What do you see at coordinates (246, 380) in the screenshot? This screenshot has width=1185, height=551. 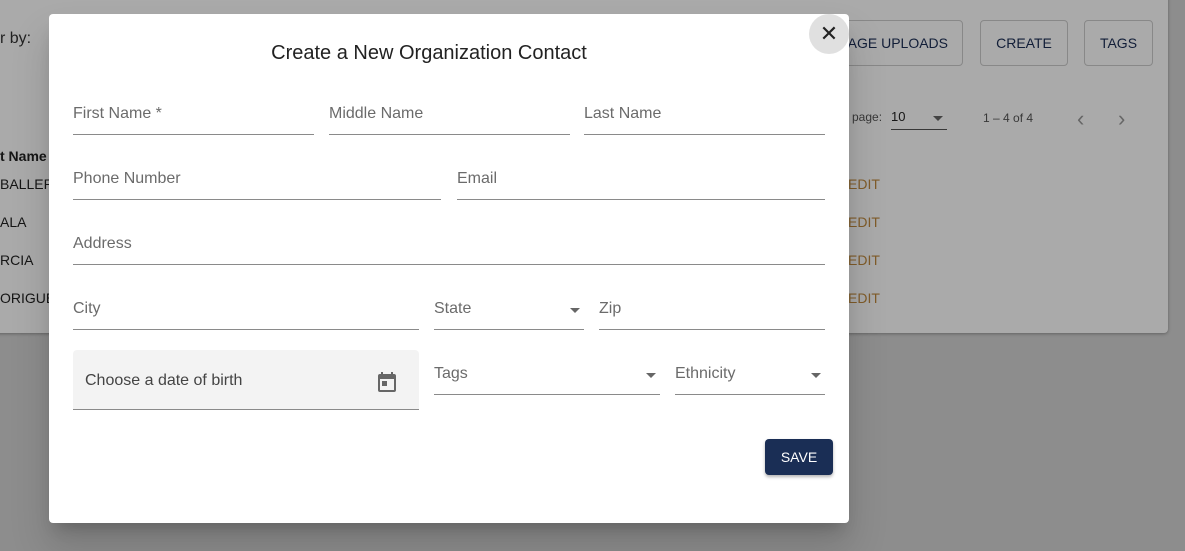 I see `date-of-birth-input: Choose a date of birth` at bounding box center [246, 380].